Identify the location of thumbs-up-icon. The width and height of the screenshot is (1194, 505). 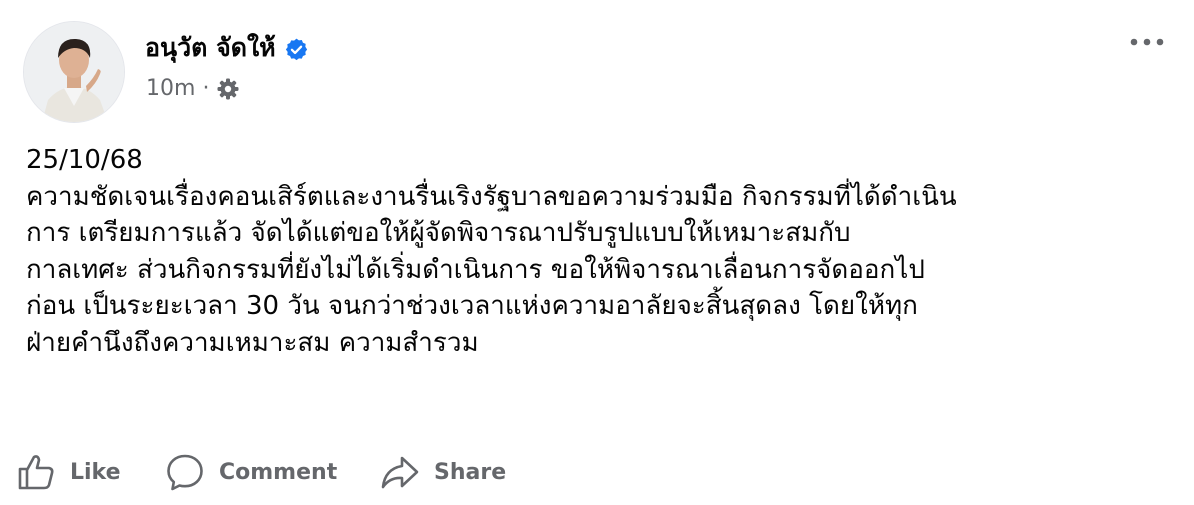
(36, 472).